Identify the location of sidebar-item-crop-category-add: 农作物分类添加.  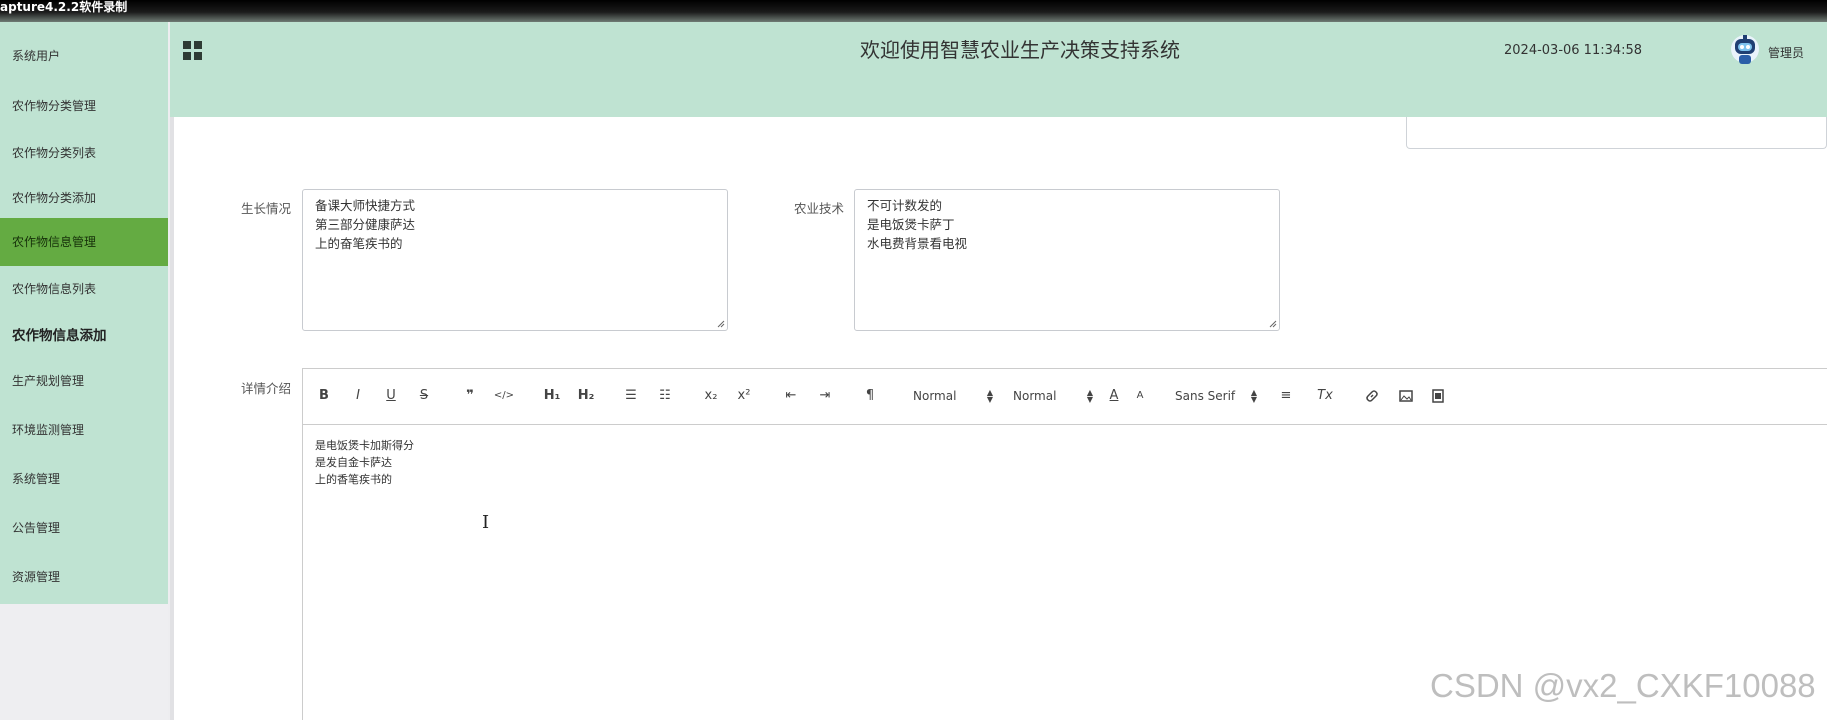
(84, 198).